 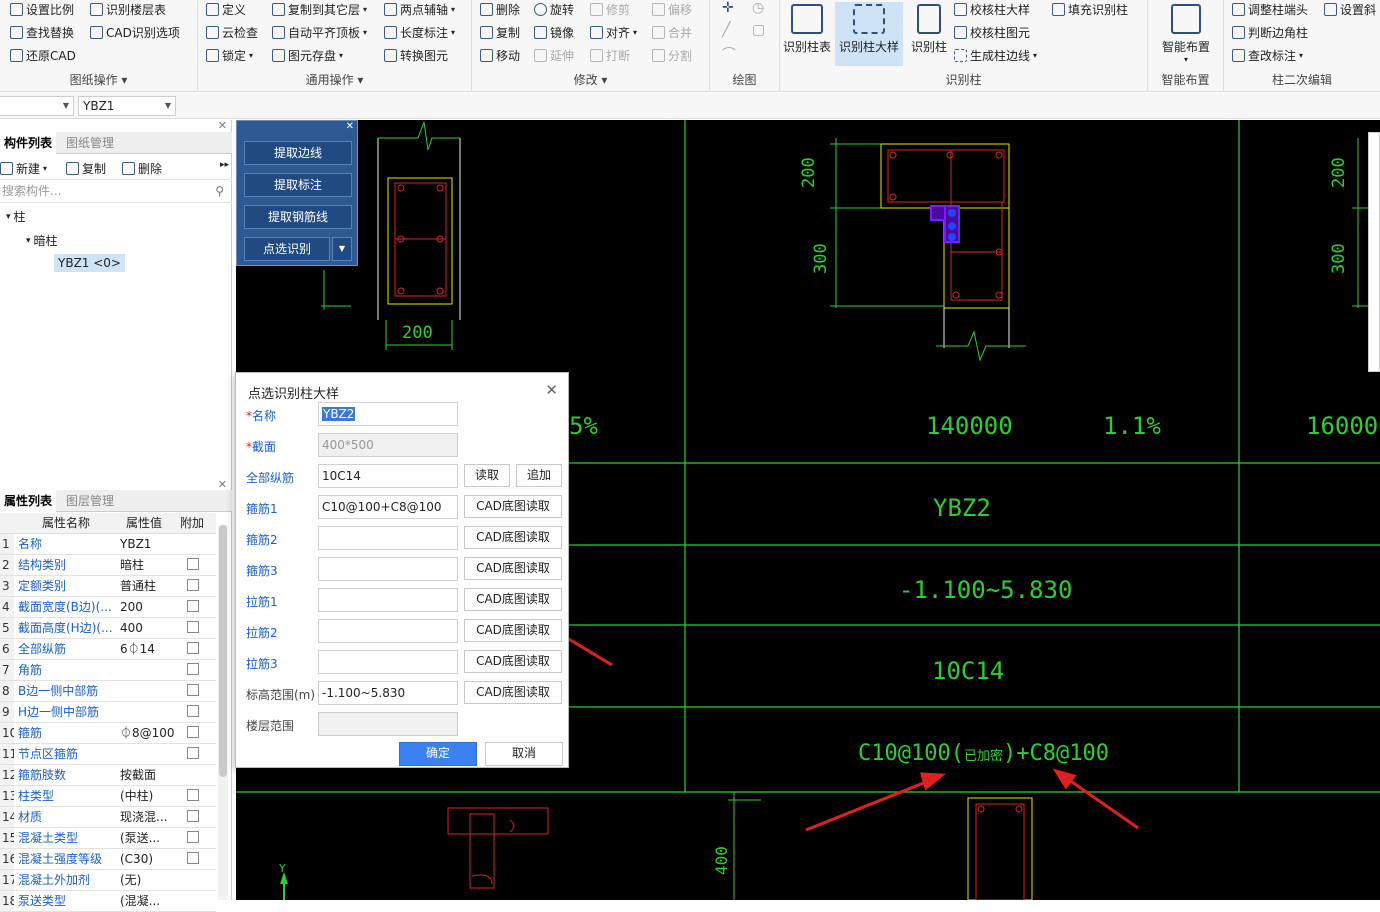 What do you see at coordinates (108, 565) in the screenshot?
I see `property-row: 2 结构类别 暗柱` at bounding box center [108, 565].